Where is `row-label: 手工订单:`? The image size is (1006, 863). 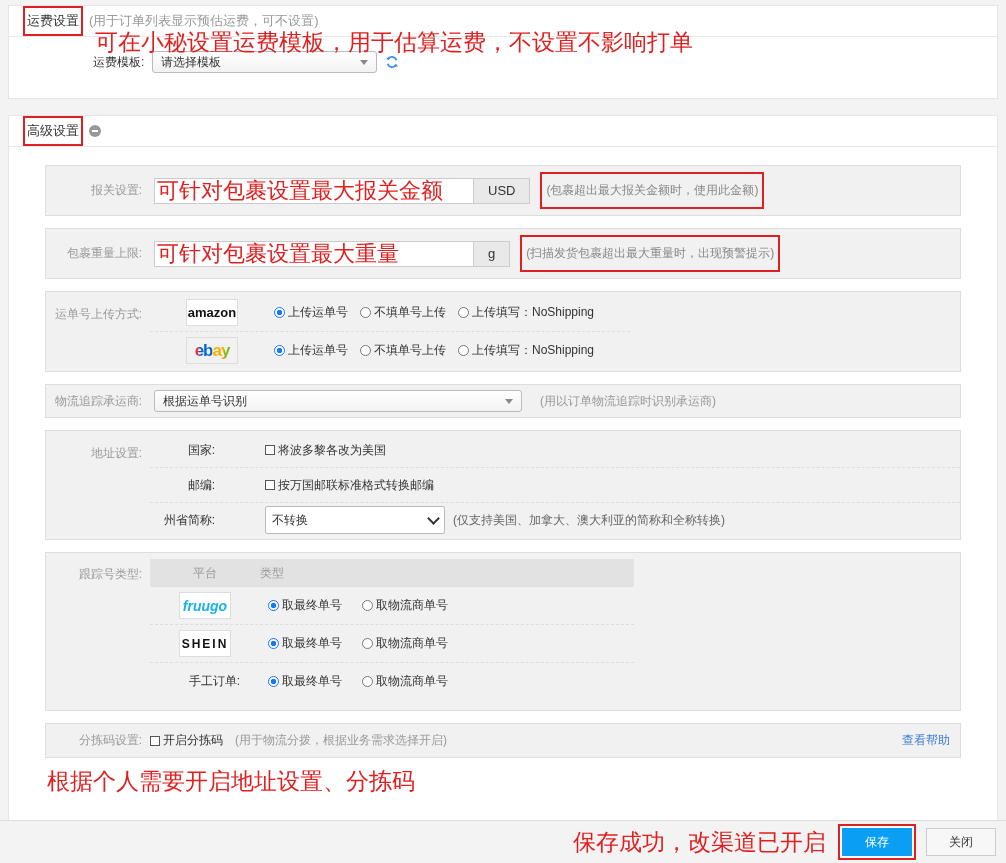
row-label: 手工订单: is located at coordinates (214, 681).